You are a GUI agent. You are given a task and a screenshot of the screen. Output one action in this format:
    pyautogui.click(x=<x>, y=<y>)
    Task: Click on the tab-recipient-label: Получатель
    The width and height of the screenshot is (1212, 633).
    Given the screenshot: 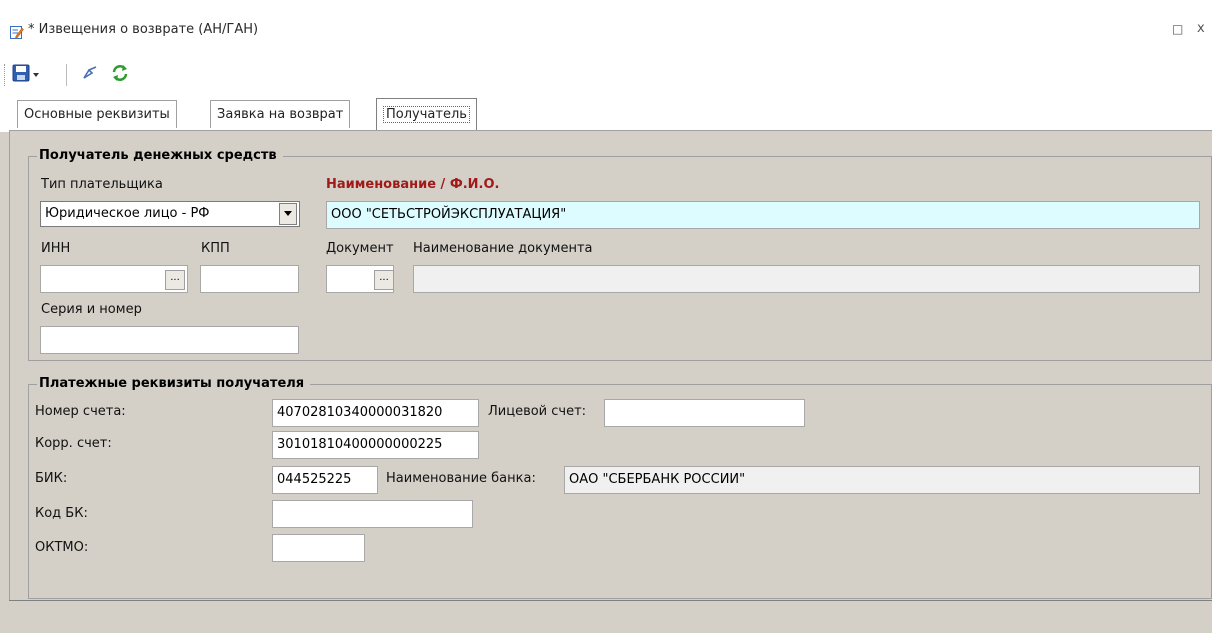 What is the action you would take?
    pyautogui.click(x=426, y=114)
    